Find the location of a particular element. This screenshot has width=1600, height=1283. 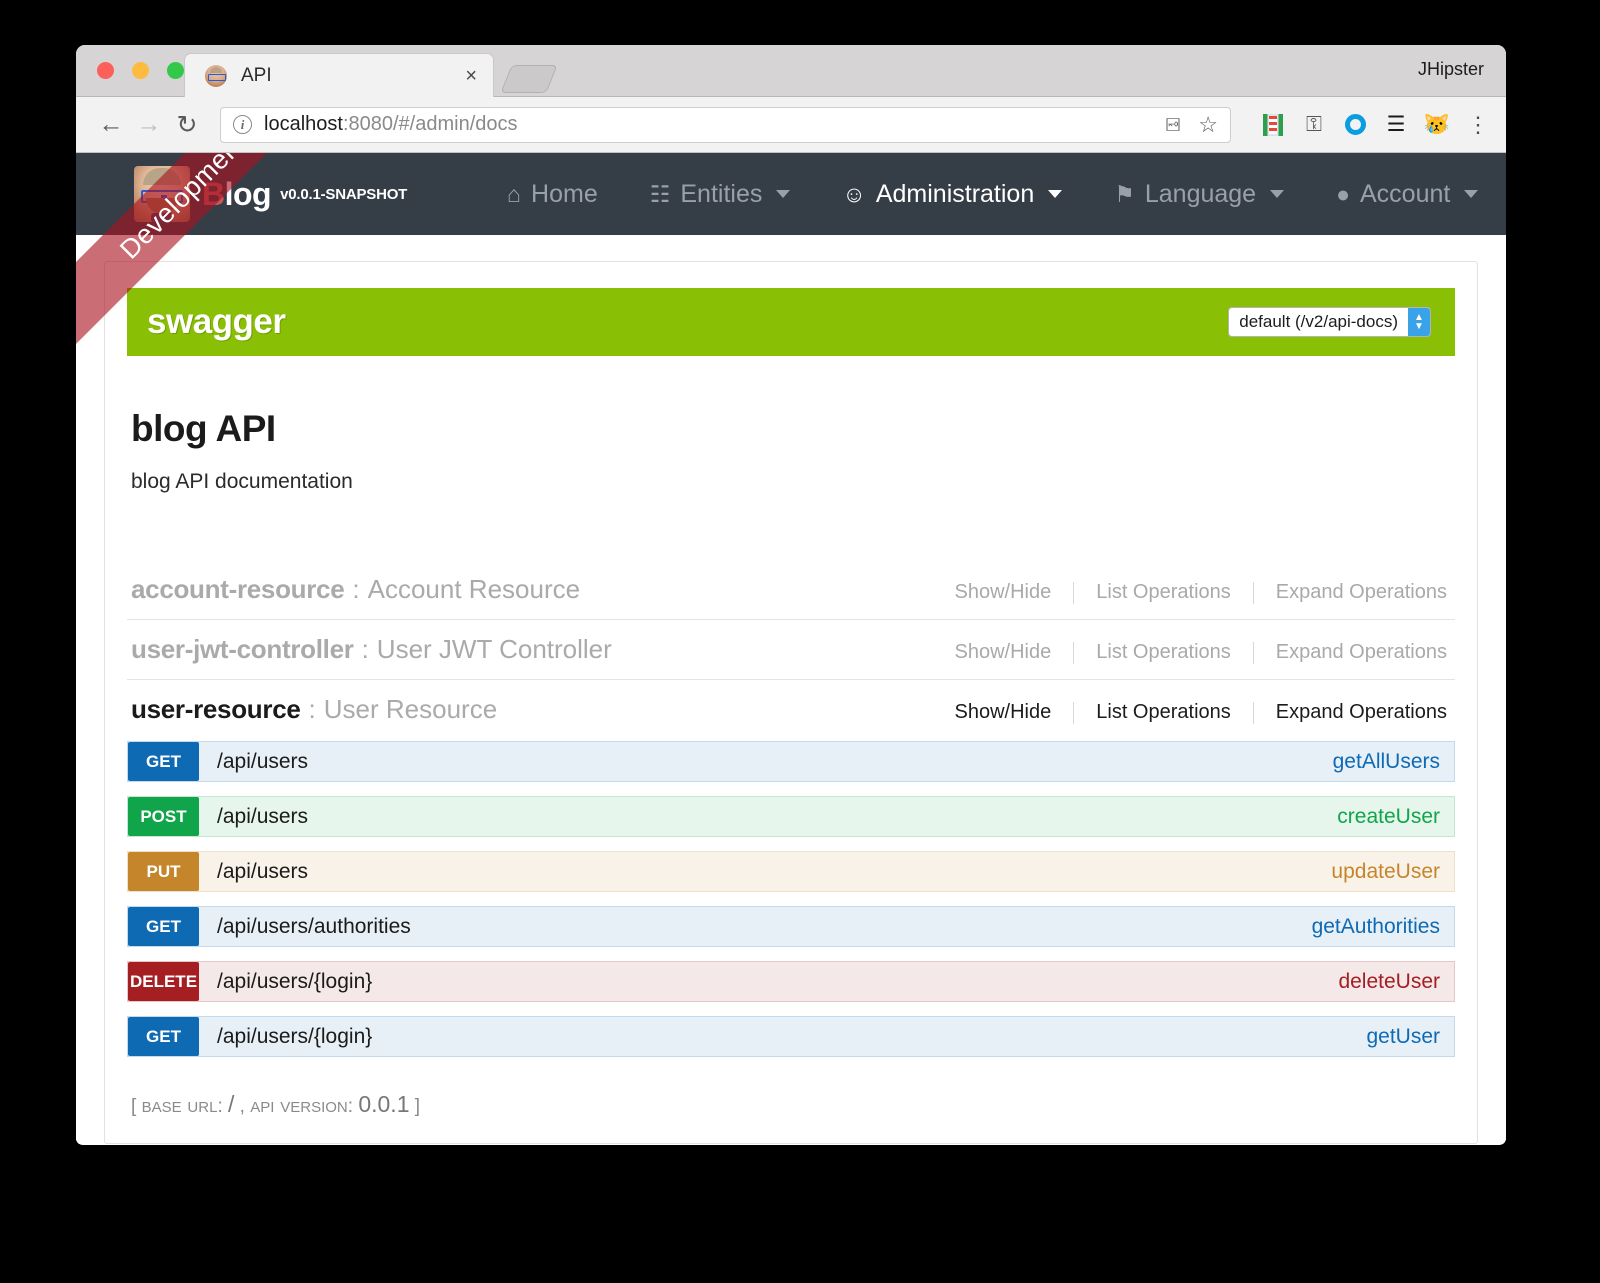

page-description: blog API documentation is located at coordinates (242, 481).